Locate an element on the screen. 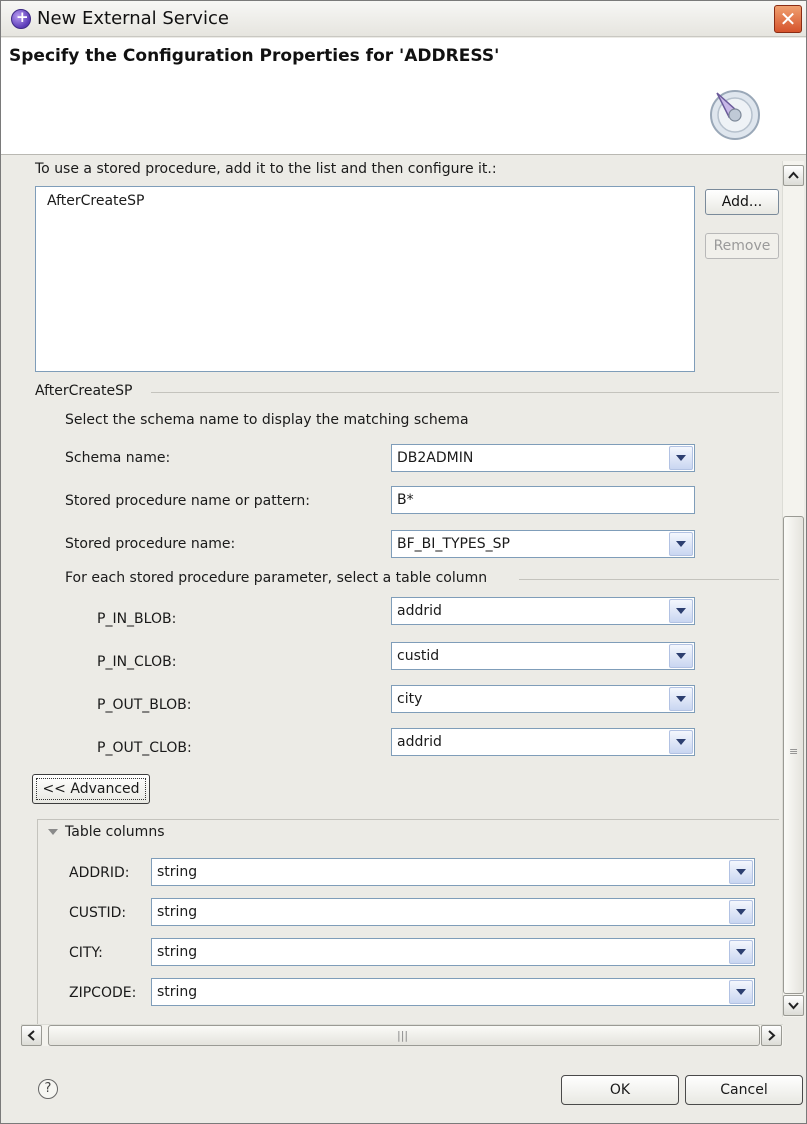 Image resolution: width=807 pixels, height=1124 pixels. sp-pattern-label: Stored procedure name or pattern: is located at coordinates (187, 501).